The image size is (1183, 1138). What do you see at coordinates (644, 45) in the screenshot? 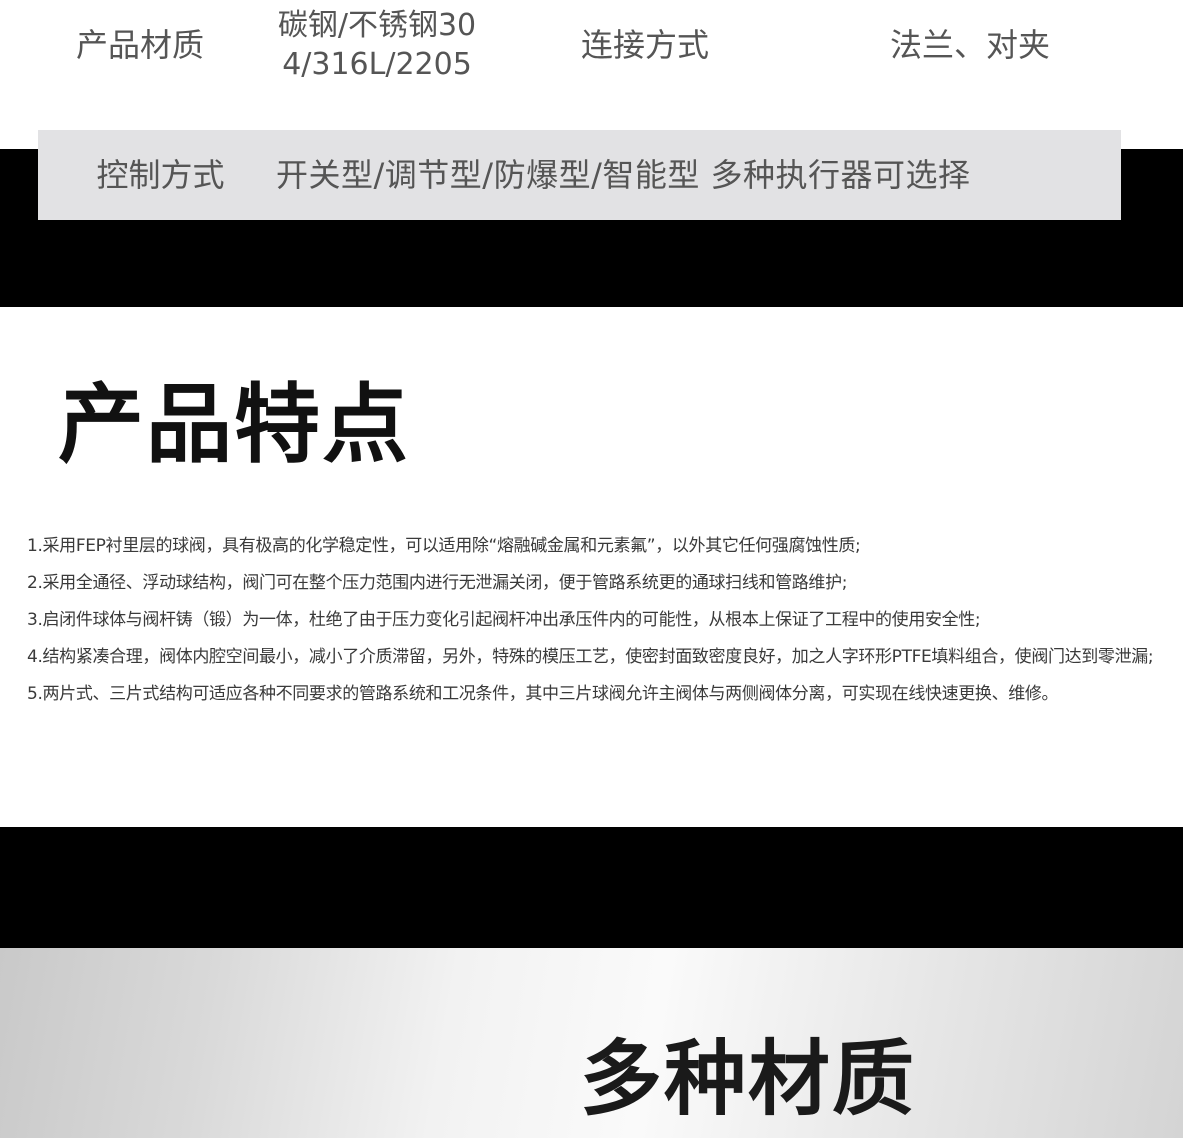
I see `connection-label: 连接方式` at bounding box center [644, 45].